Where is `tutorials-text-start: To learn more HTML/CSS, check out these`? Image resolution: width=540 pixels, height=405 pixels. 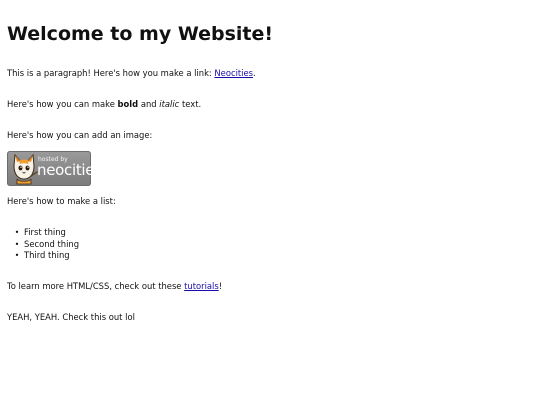 tutorials-text-start: To learn more HTML/CSS, check out these is located at coordinates (96, 286).